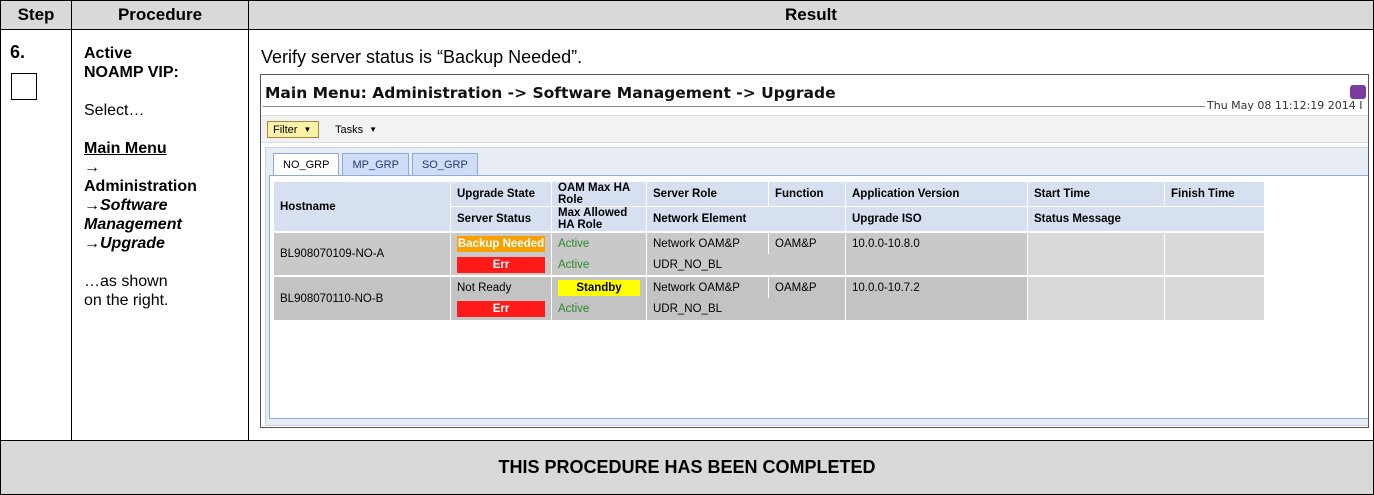 This screenshot has height=495, width=1374. I want to click on column-header: Network Element, so click(746, 219).